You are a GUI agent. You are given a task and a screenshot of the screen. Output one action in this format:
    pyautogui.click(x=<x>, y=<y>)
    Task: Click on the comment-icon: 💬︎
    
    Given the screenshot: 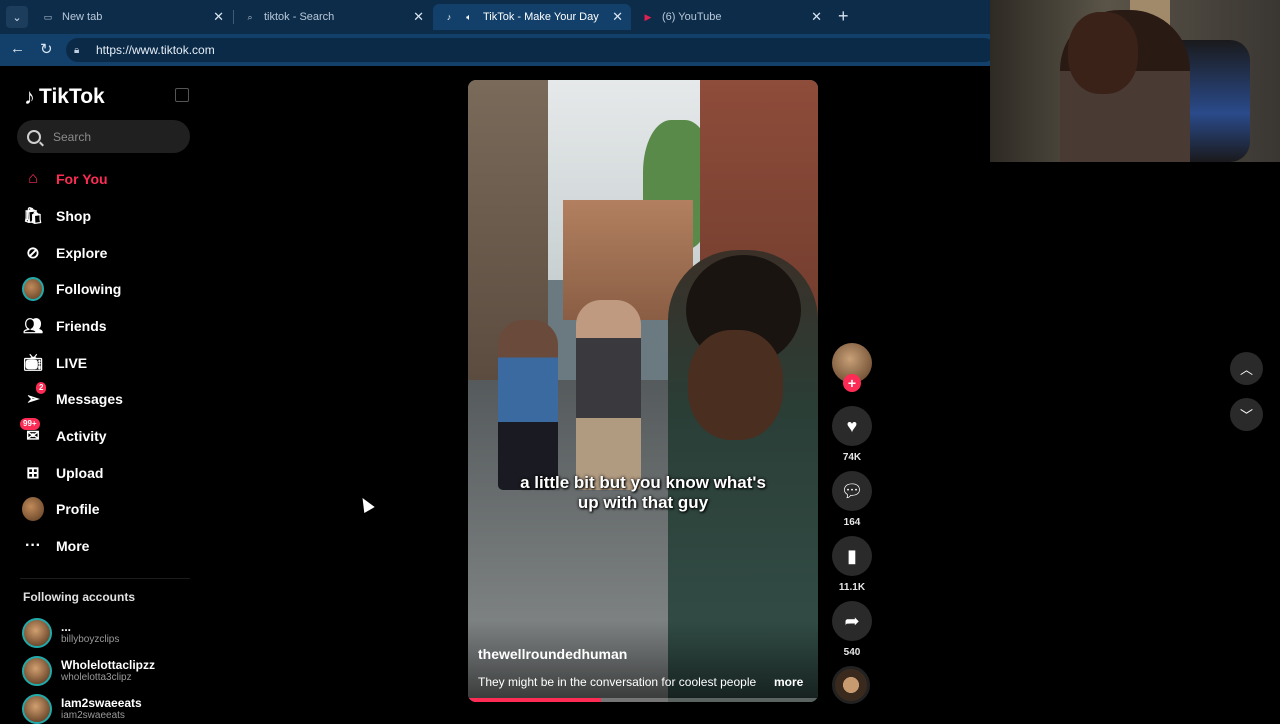 What is the action you would take?
    pyautogui.click(x=852, y=491)
    